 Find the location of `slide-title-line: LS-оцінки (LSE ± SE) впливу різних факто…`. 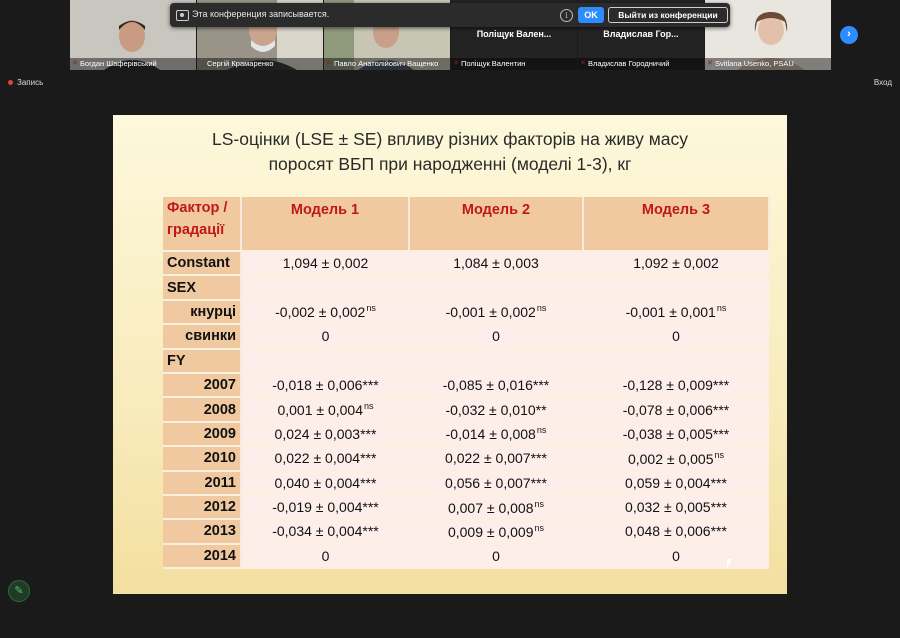

slide-title-line: LS-оцінки (LSE ± SE) впливу різних факто… is located at coordinates (450, 139).